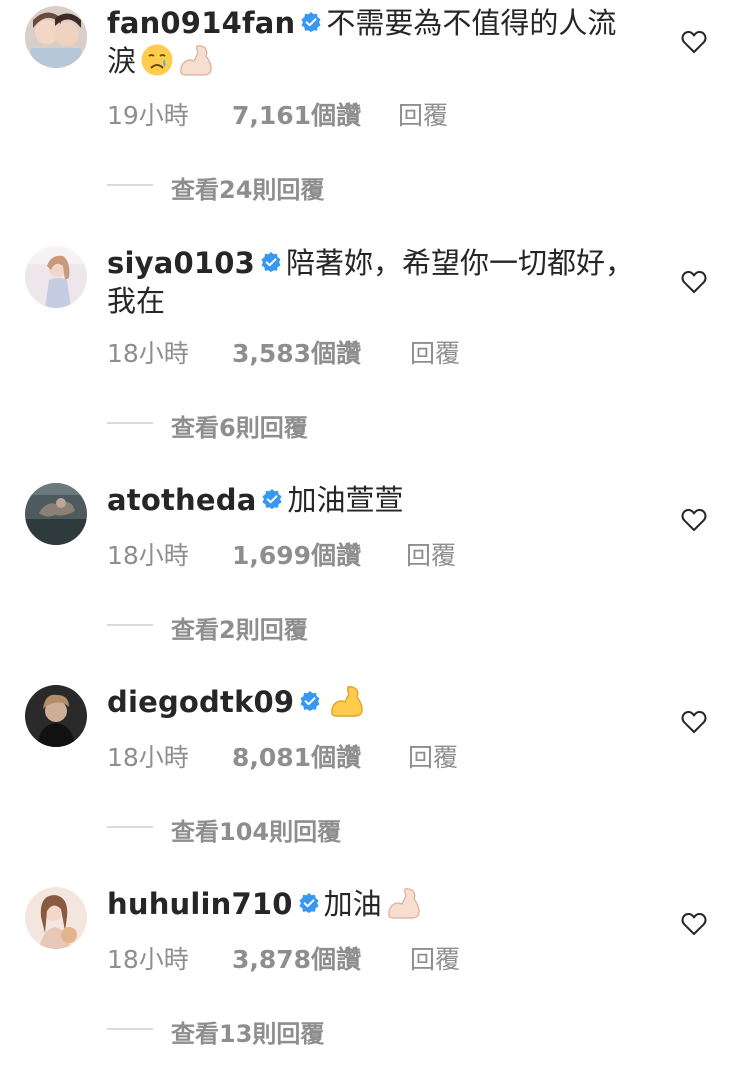  Describe the element at coordinates (296, 554) in the screenshot. I see `likes-count: 1,699個讚` at that location.